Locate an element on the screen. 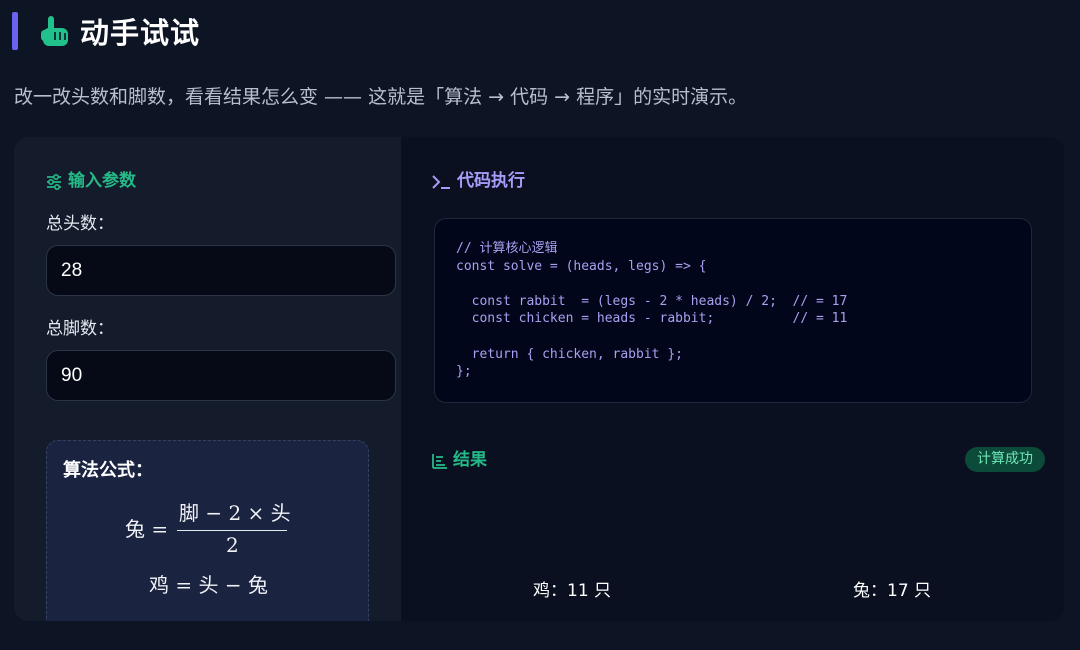  status-badge: 计算成功 is located at coordinates (1005, 459).